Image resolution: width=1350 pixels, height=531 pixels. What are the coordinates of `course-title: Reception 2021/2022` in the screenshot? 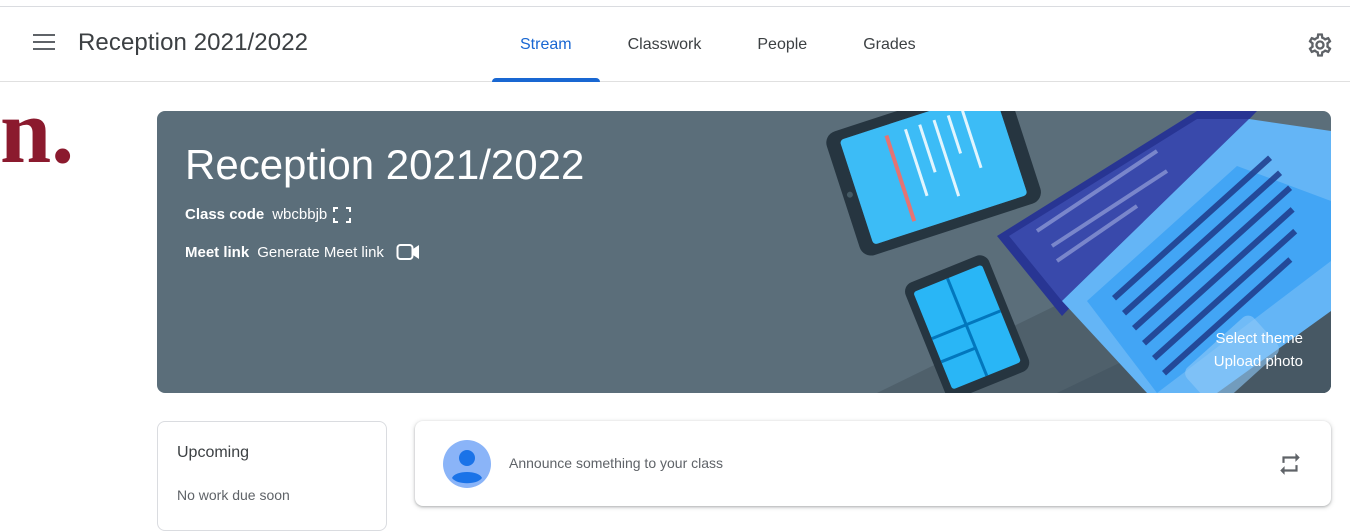 It's located at (193, 43).